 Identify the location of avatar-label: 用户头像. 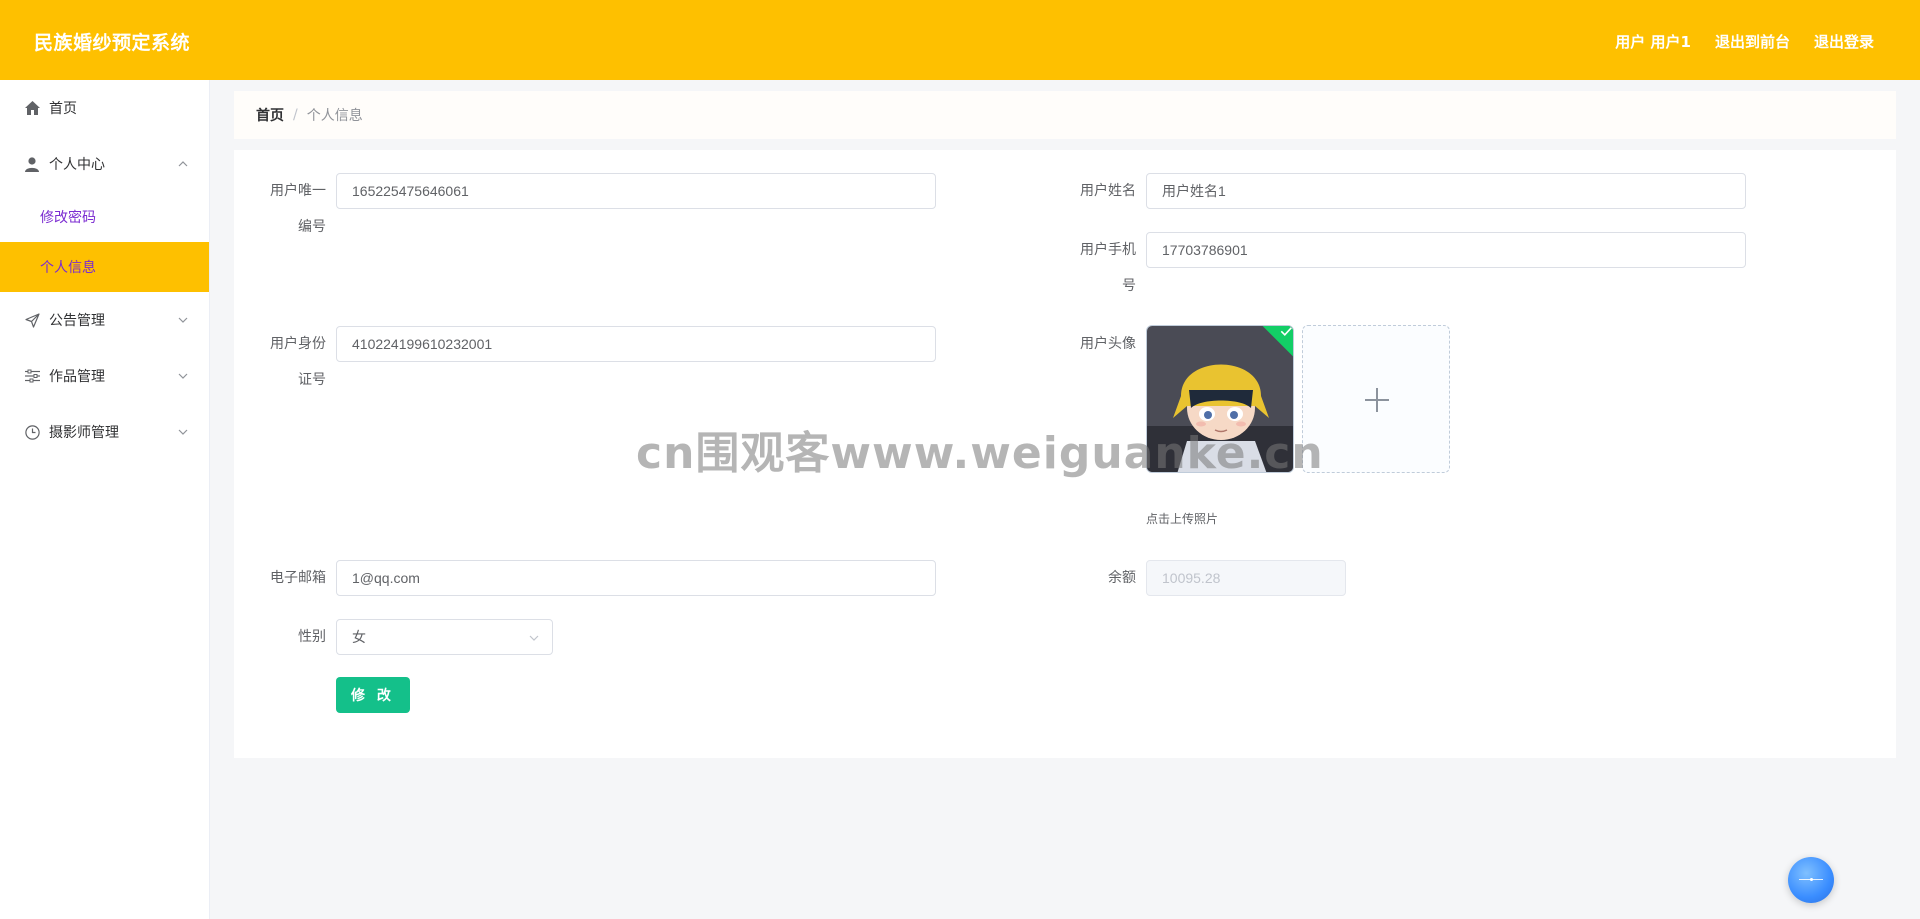
(1108, 344).